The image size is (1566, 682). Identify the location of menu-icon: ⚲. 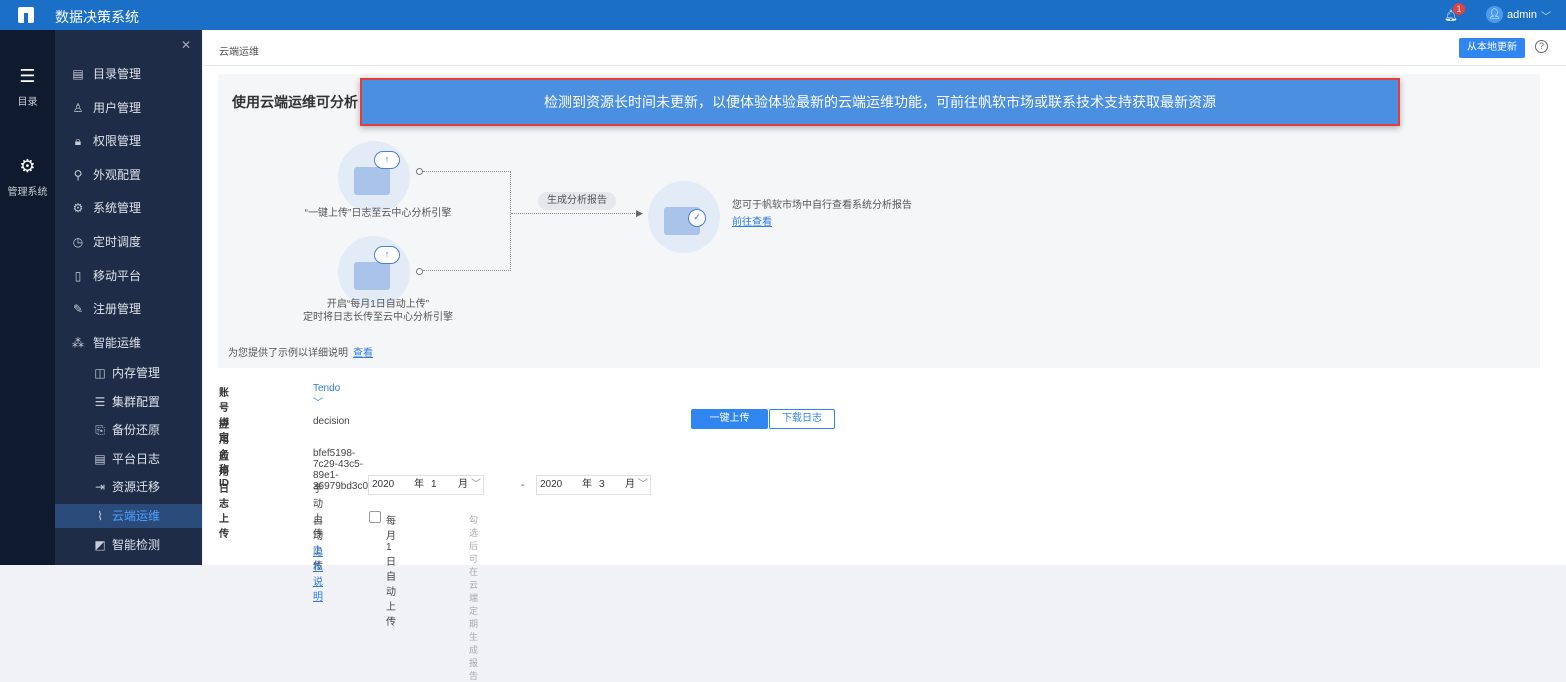
(78, 174).